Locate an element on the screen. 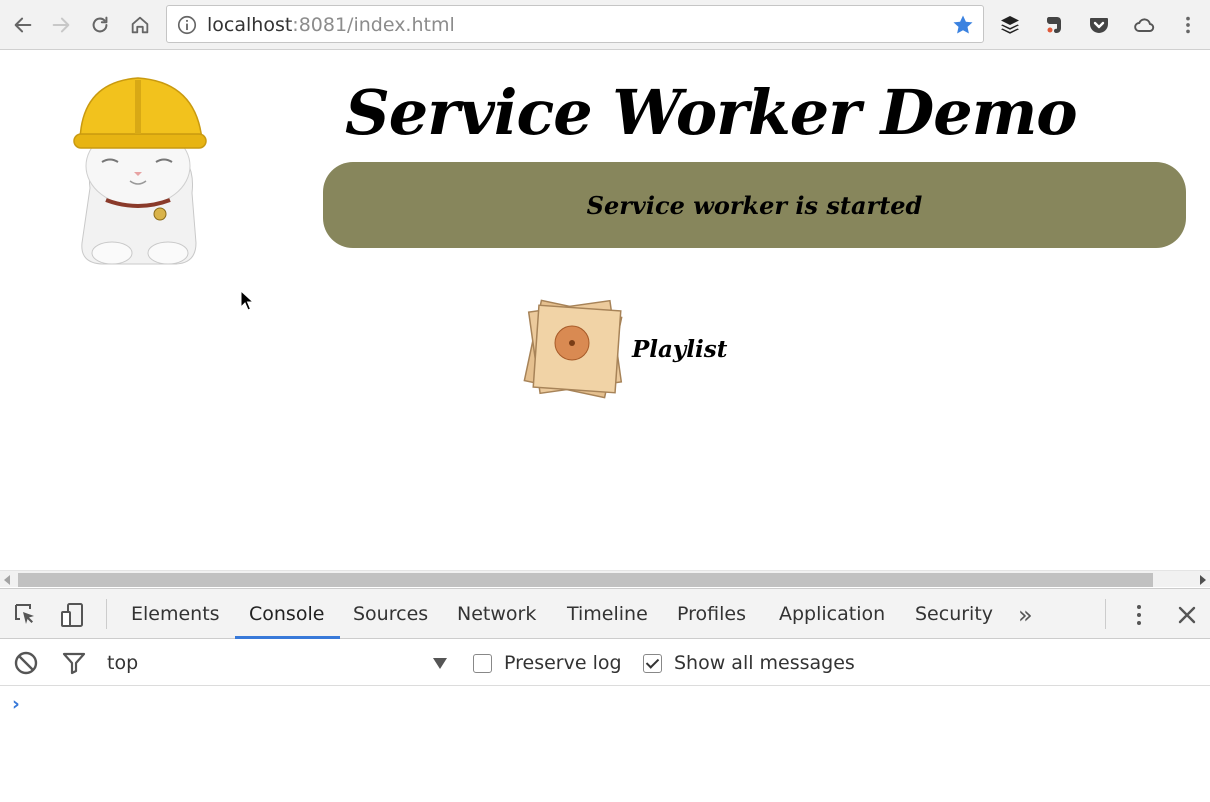  status-text: Service worker is started is located at coordinates (754, 205).